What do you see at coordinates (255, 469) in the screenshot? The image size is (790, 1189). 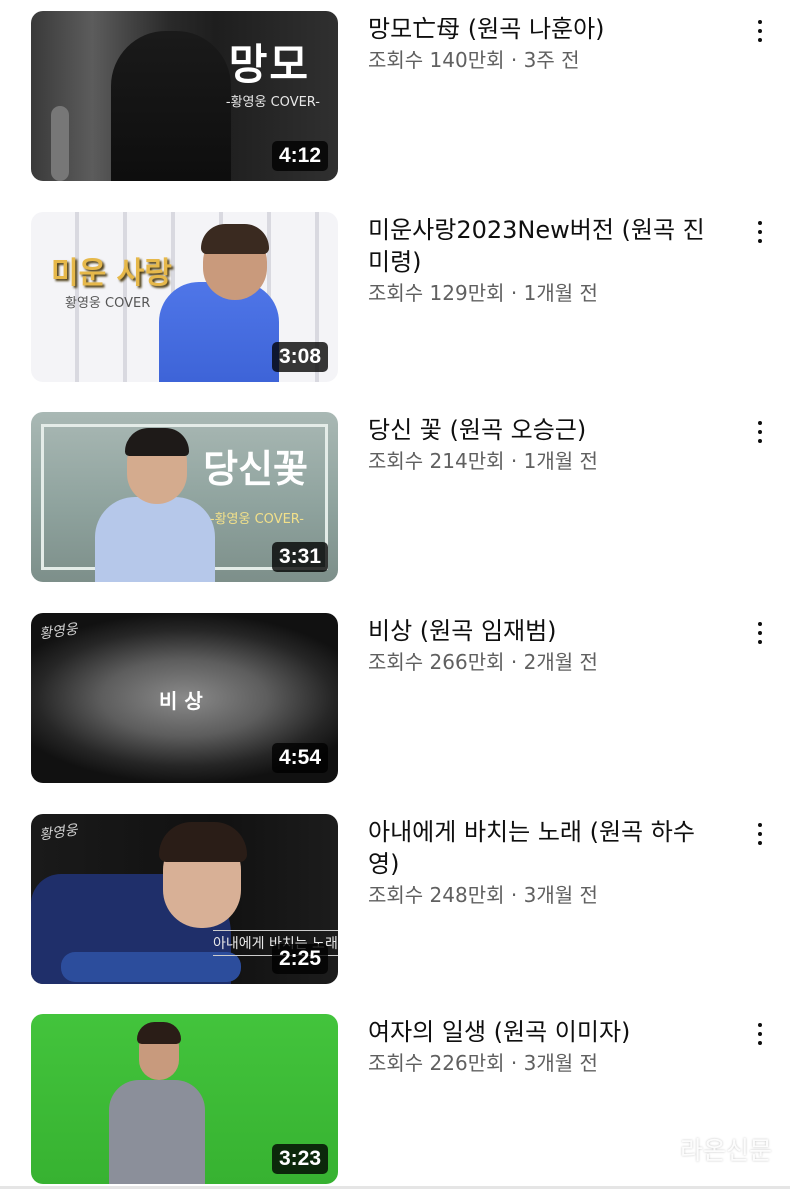 I see `thumbnail-caption: 당신꽃` at bounding box center [255, 469].